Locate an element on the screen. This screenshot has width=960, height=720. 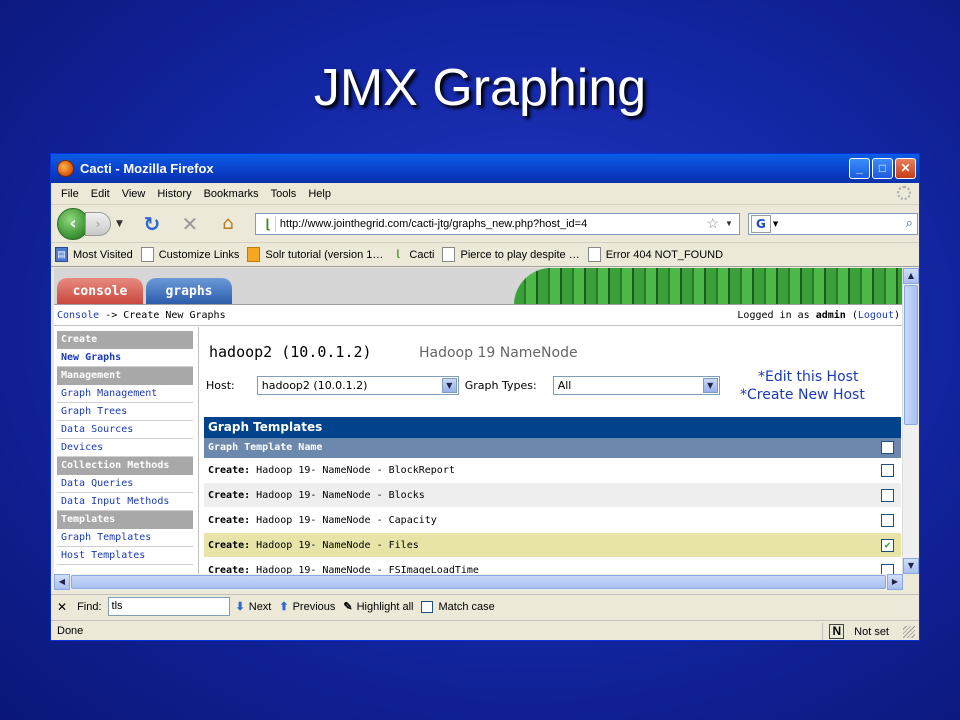
row-checkbox-checked: ✔ is located at coordinates (887, 545).